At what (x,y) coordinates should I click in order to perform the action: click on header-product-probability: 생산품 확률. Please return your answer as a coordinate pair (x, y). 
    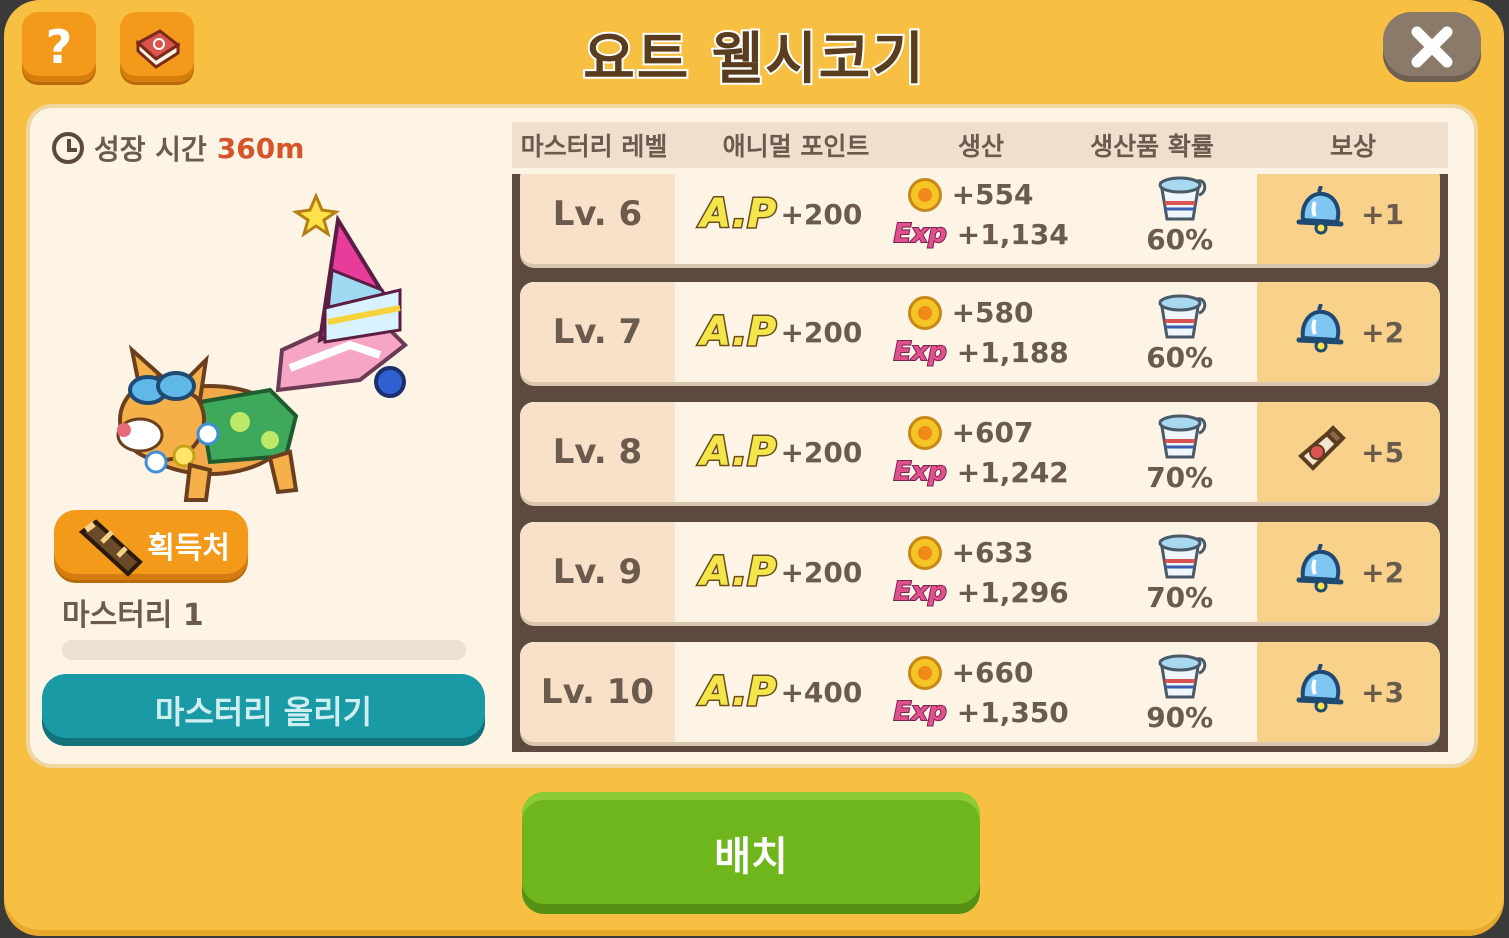
    Looking at the image, I should click on (1152, 146).